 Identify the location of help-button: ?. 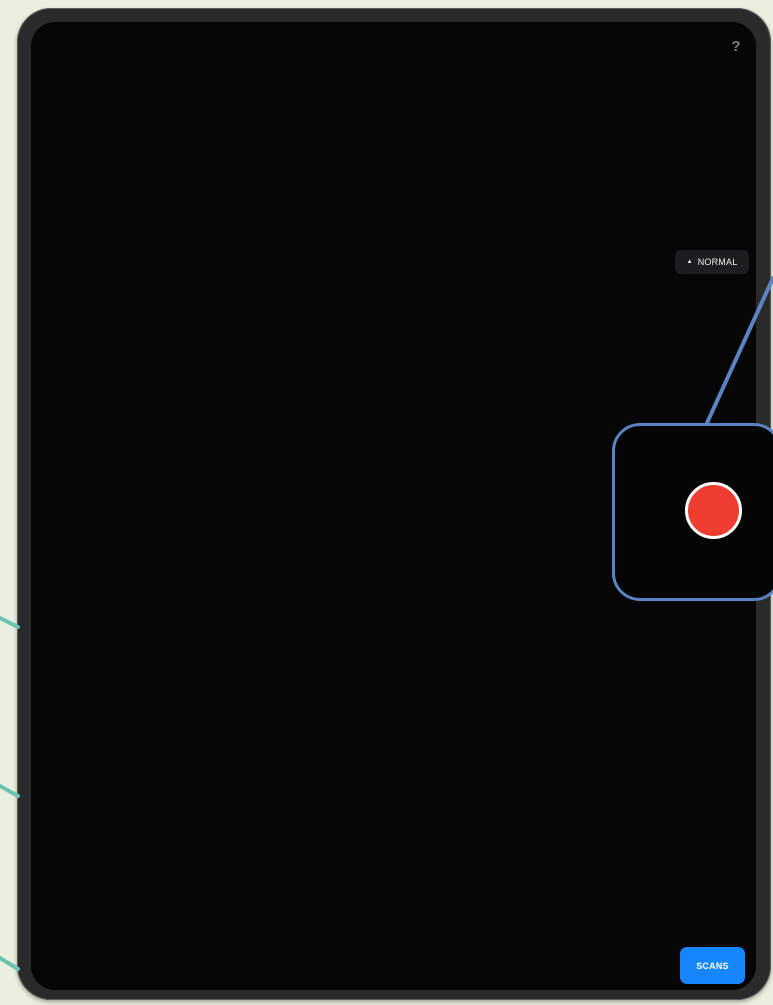
(736, 47).